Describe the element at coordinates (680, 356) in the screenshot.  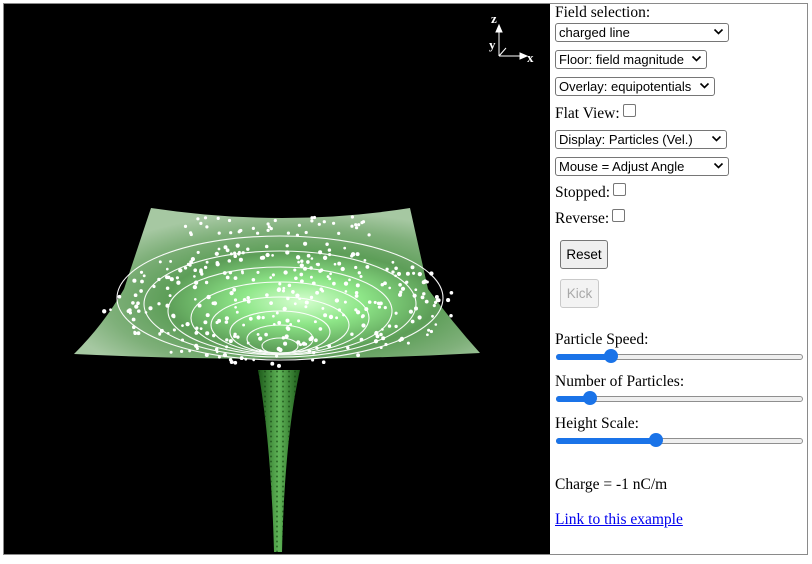
I see `particle-speed-slider` at that location.